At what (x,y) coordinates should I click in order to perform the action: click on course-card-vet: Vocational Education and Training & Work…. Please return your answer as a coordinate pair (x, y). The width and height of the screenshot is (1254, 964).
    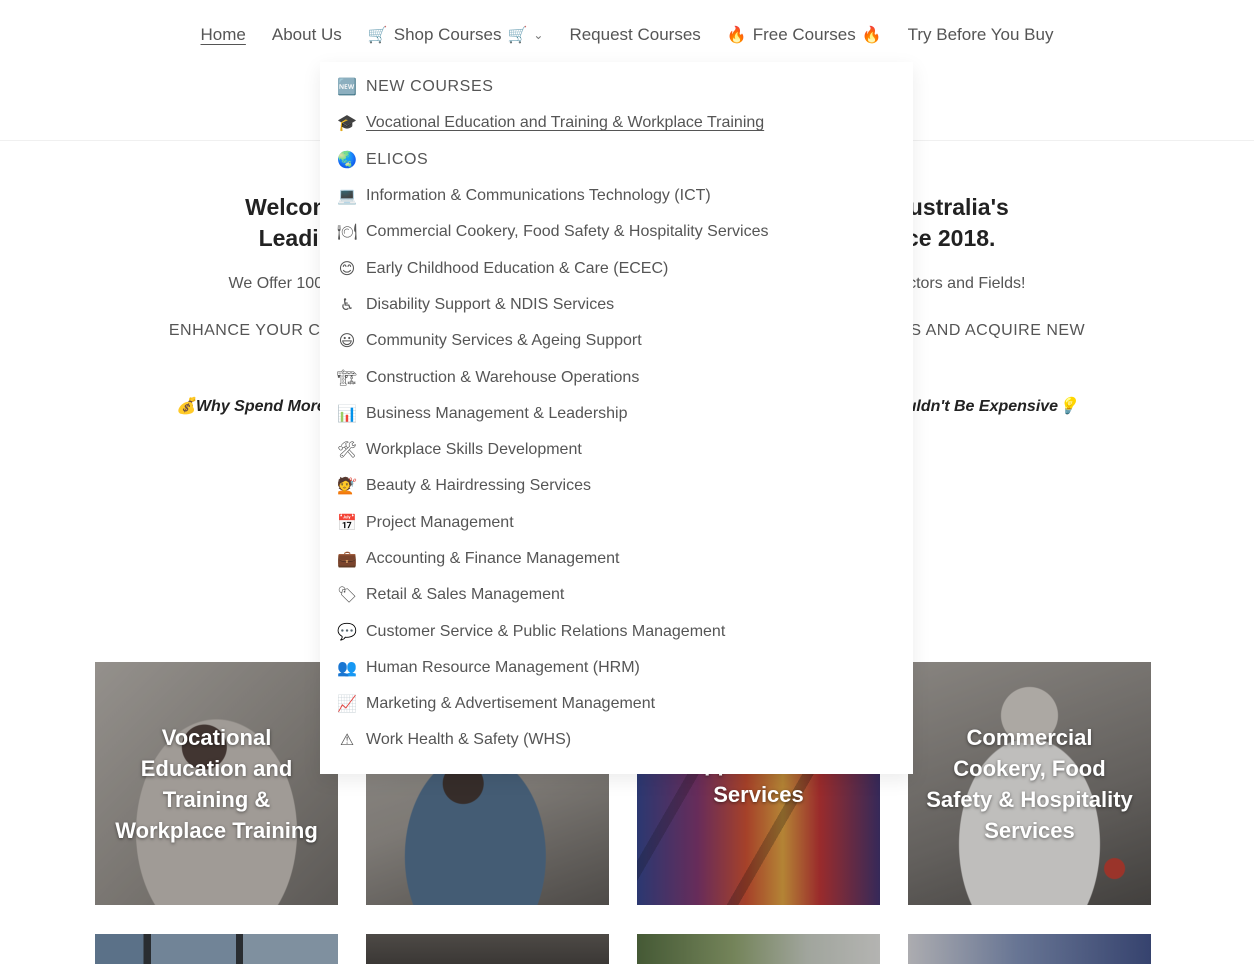
    Looking at the image, I should click on (216, 783).